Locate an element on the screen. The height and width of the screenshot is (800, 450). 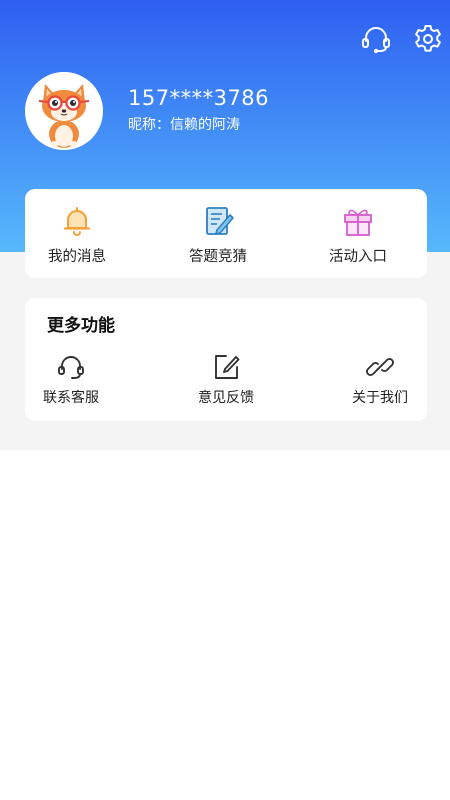
fox-avatar-icon is located at coordinates (64, 111).